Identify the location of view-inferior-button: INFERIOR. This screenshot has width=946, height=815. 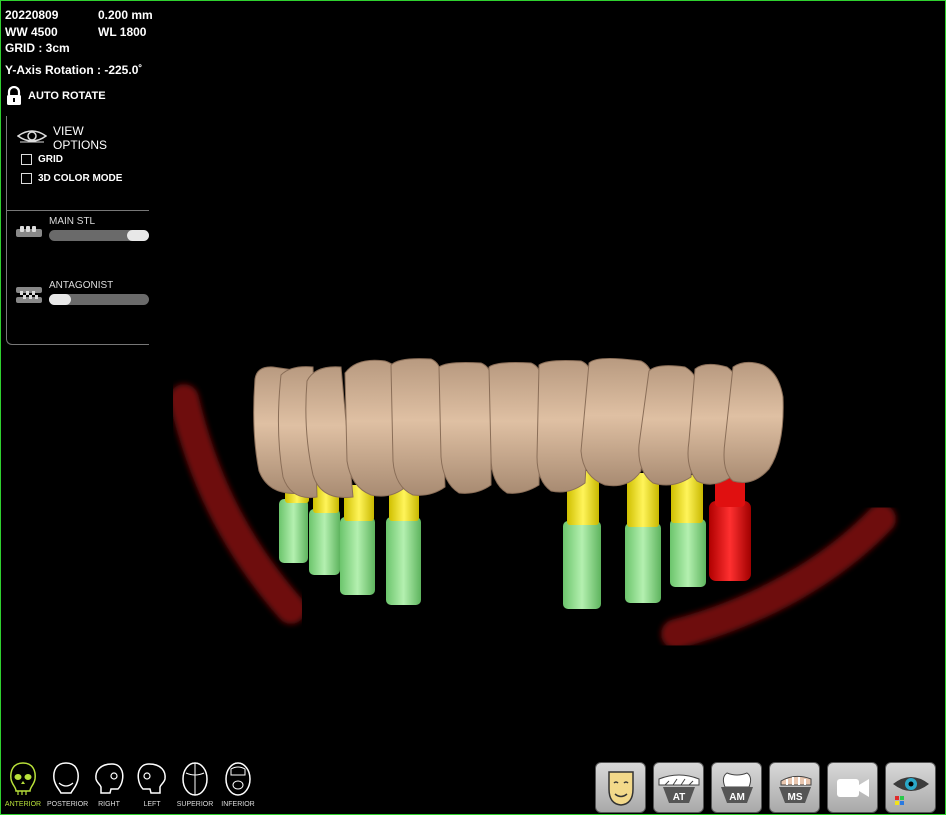
(238, 784).